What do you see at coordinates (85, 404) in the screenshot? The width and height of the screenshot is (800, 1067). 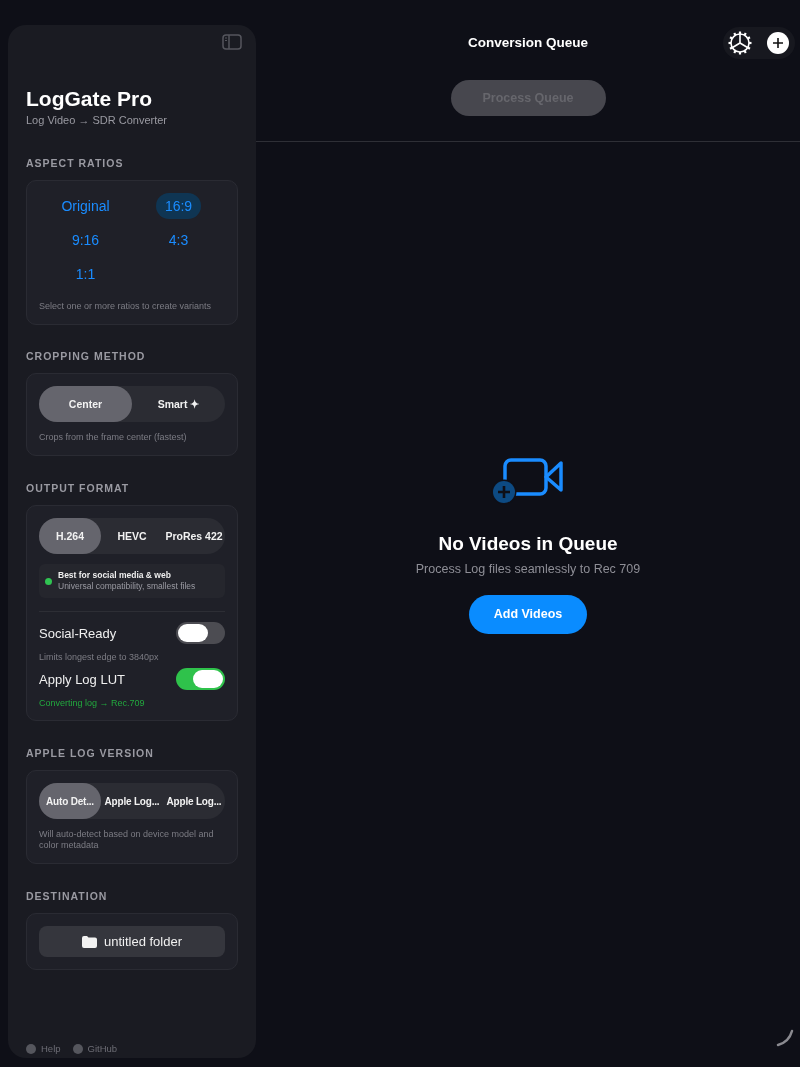 I see `segment-option: Center` at bounding box center [85, 404].